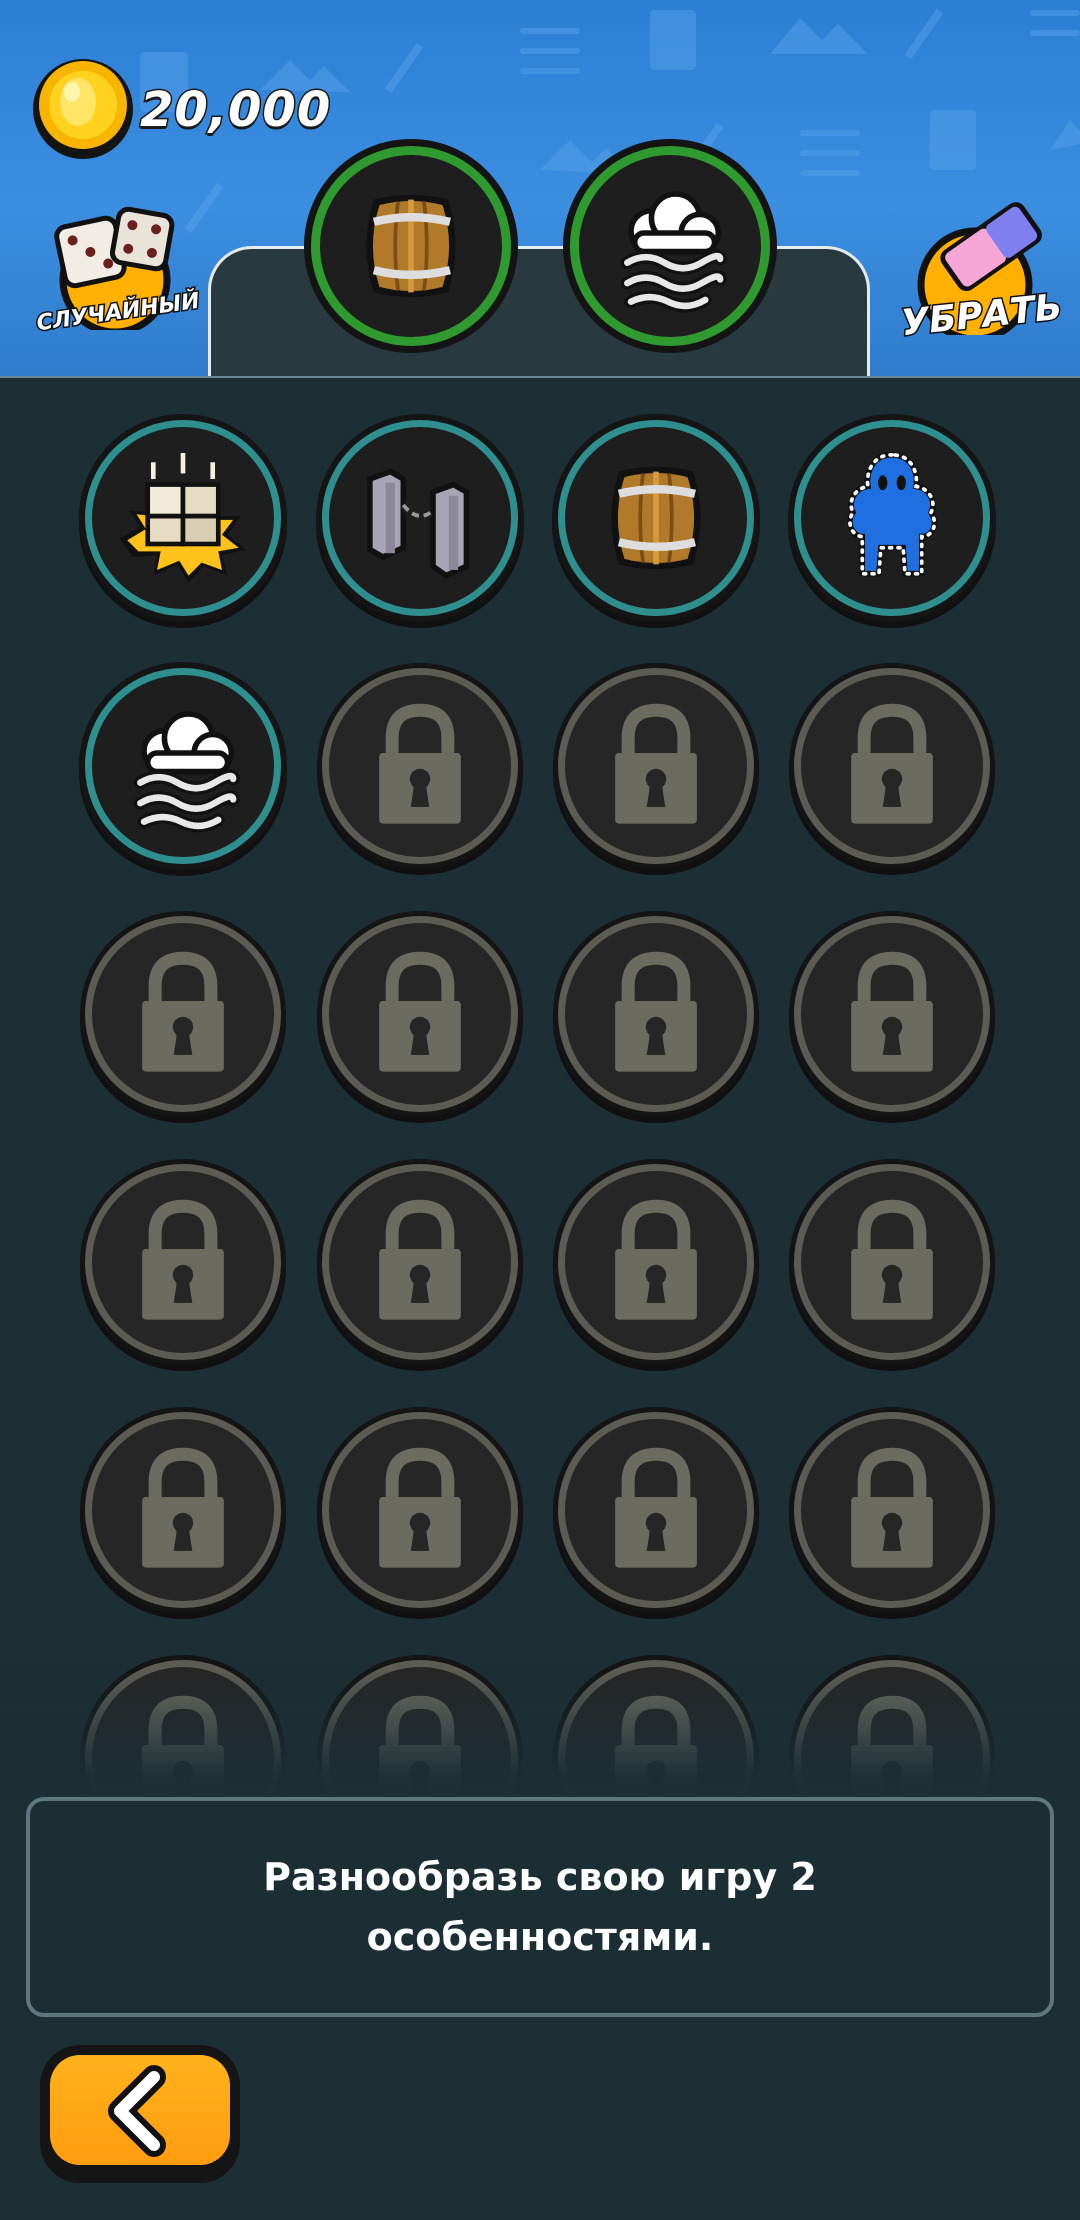 The height and width of the screenshot is (2220, 1080). I want to click on chevron-left-icon, so click(137, 2111).